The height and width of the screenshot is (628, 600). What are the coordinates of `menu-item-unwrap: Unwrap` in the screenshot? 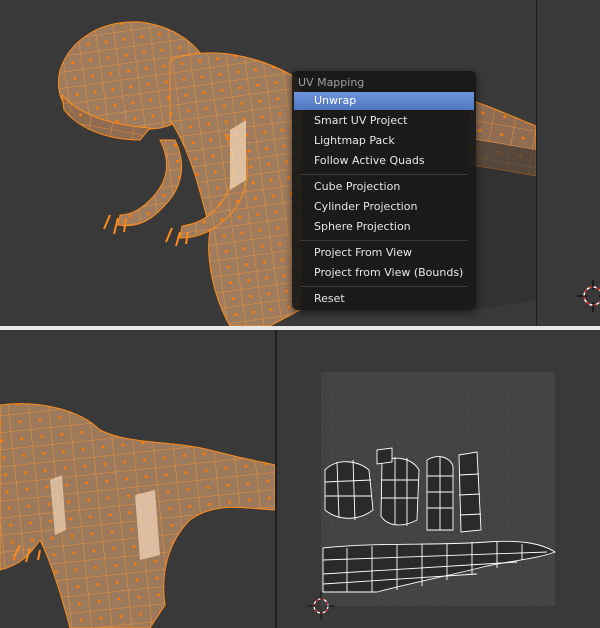 It's located at (384, 101).